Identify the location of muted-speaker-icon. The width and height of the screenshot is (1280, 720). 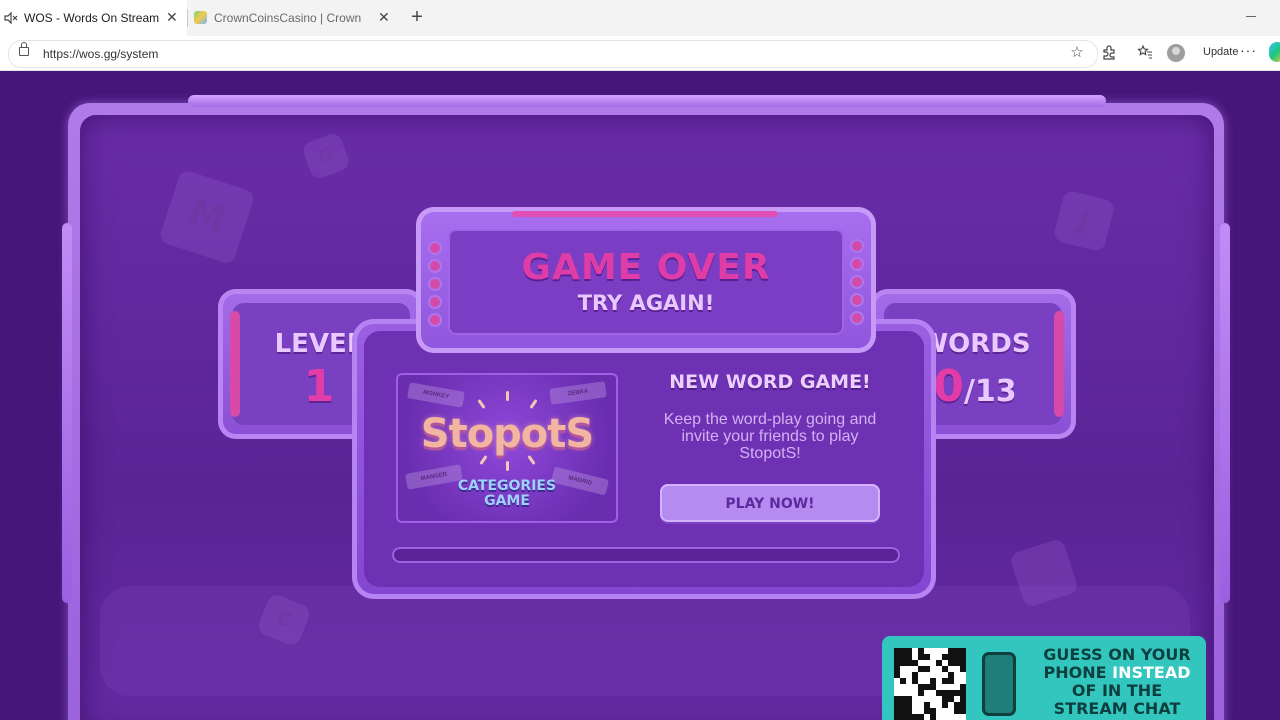
(11, 18).